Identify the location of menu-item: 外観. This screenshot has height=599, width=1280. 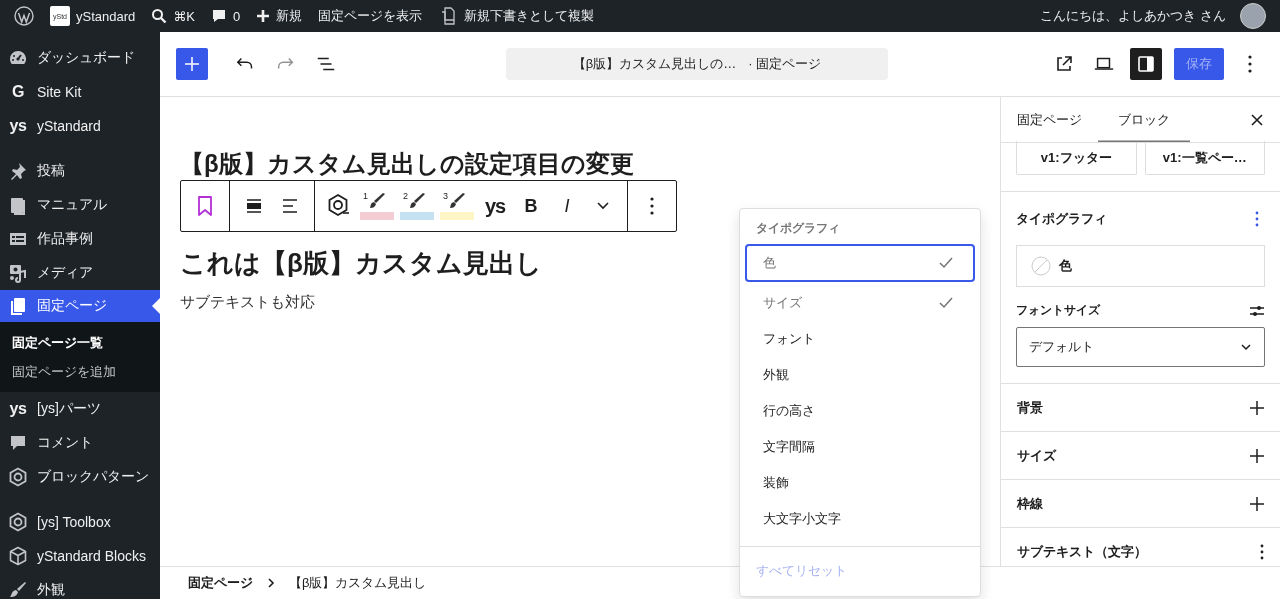
(860, 375).